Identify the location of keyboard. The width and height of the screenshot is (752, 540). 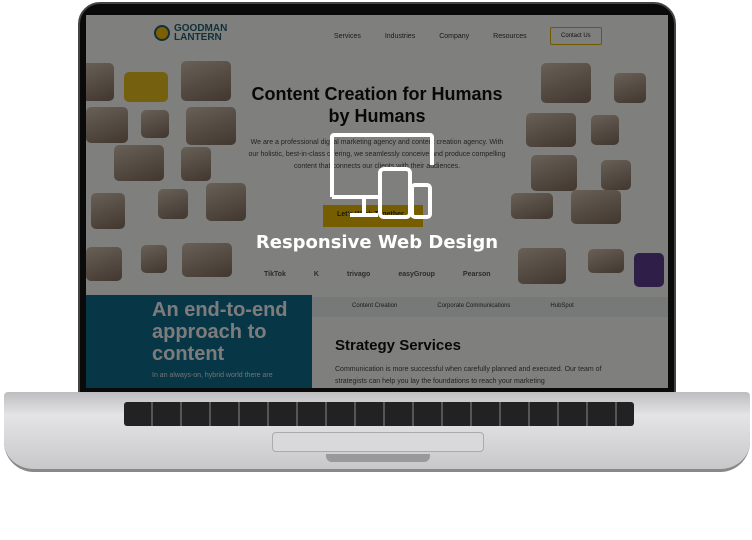
(379, 414).